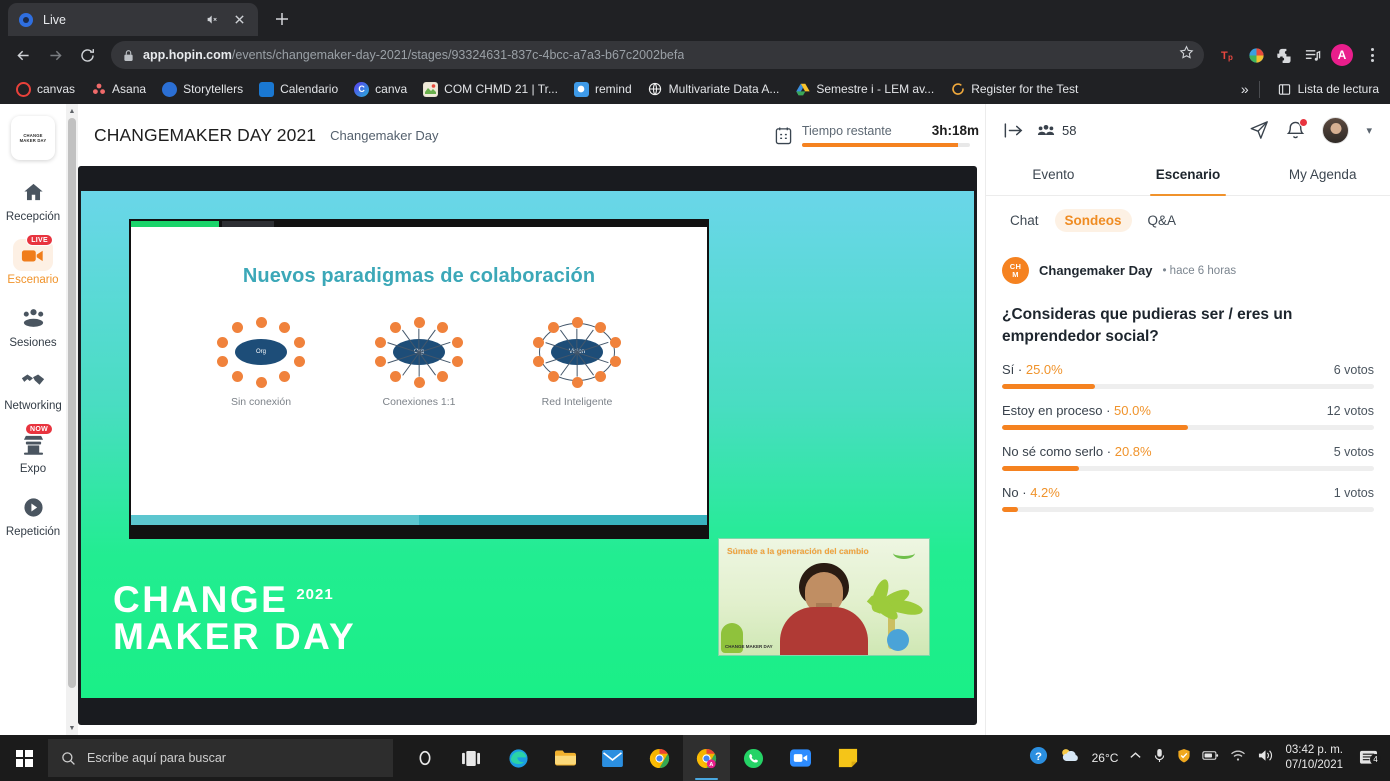  I want to click on bookmark-canva: Ccanva, so click(380, 89).